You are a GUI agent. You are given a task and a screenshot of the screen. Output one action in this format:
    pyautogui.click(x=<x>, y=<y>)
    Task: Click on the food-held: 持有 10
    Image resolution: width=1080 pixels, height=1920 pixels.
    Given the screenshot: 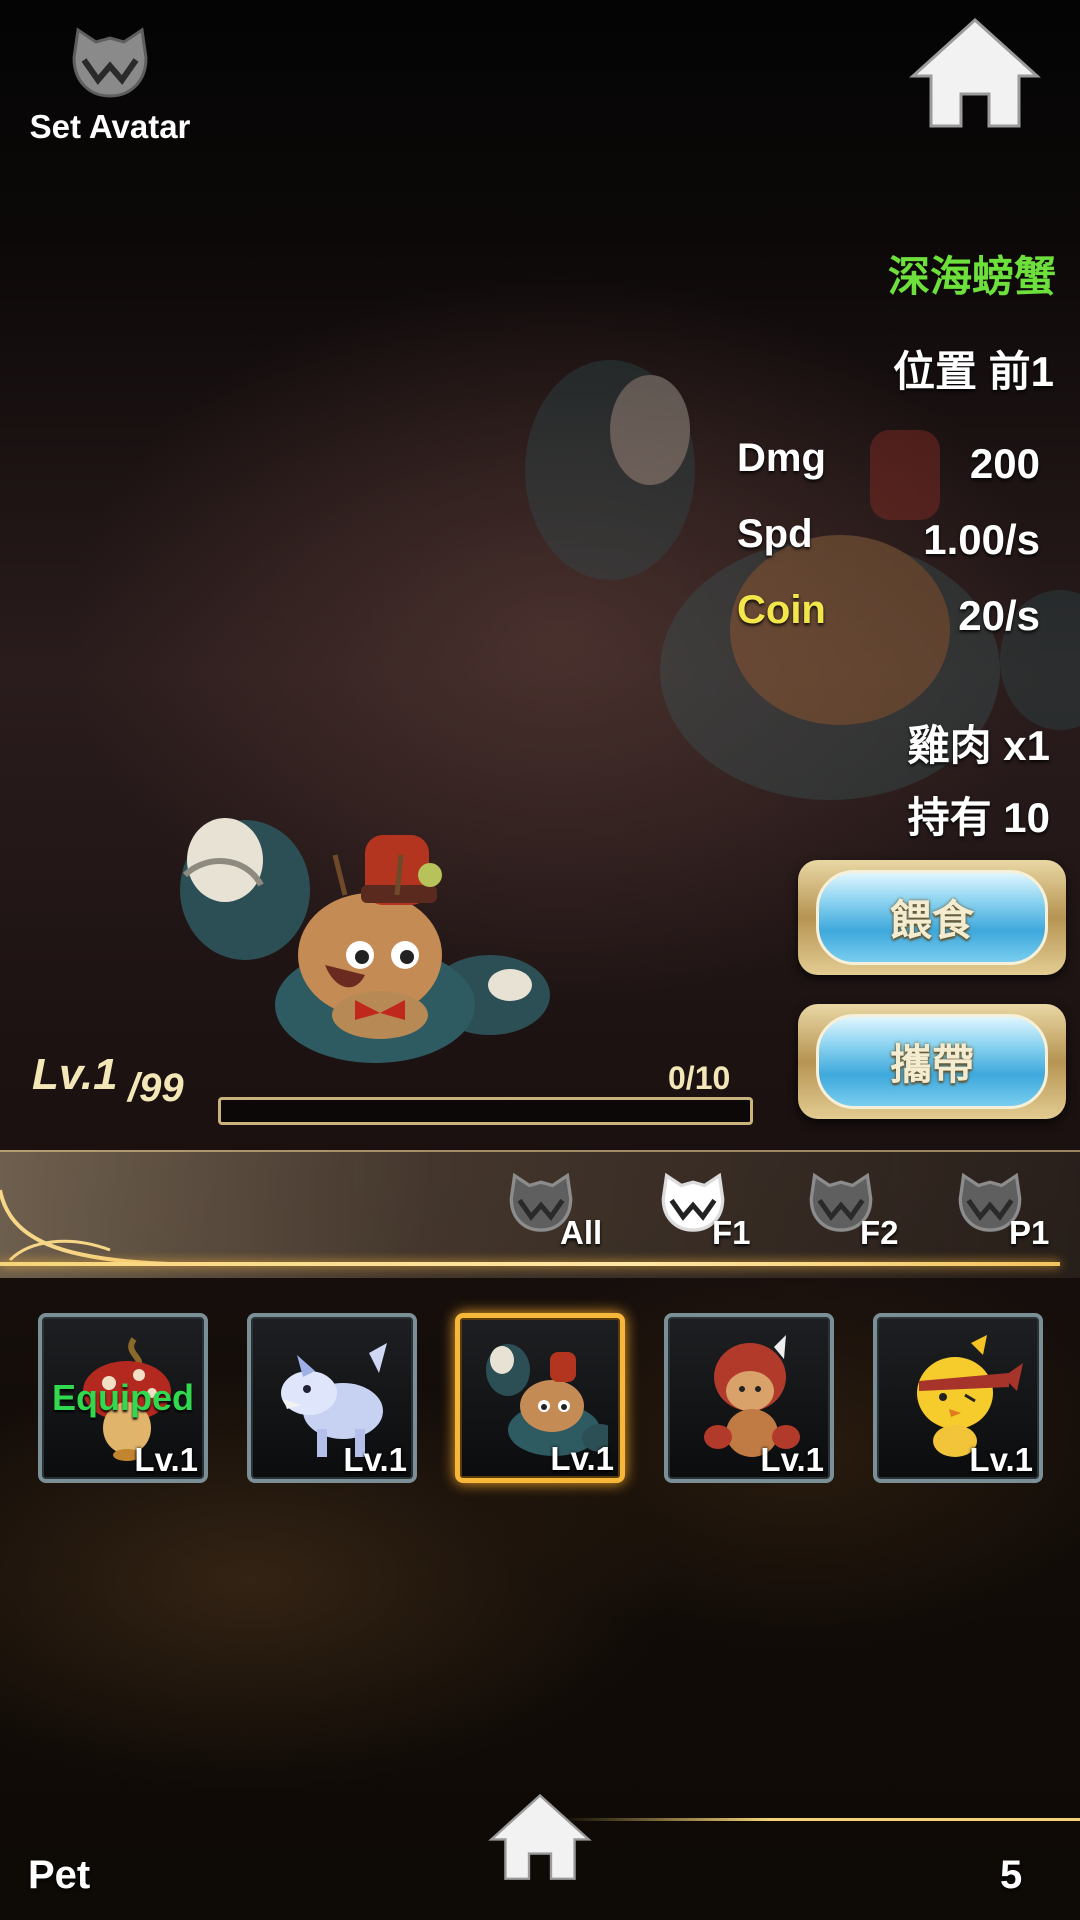 What is the action you would take?
    pyautogui.click(x=978, y=817)
    